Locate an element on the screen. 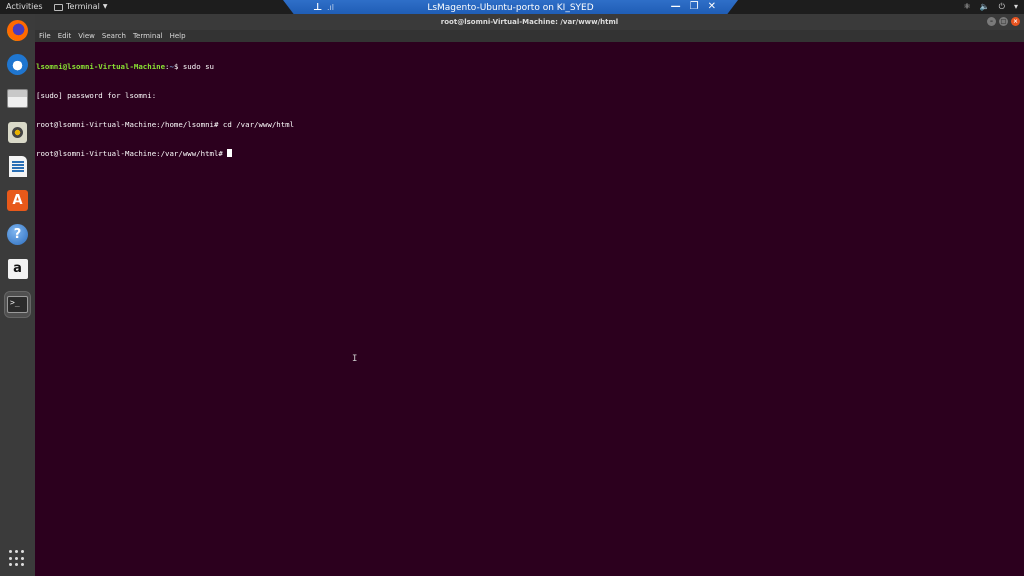 The width and height of the screenshot is (1024, 576). dock-firefox is located at coordinates (17, 30).